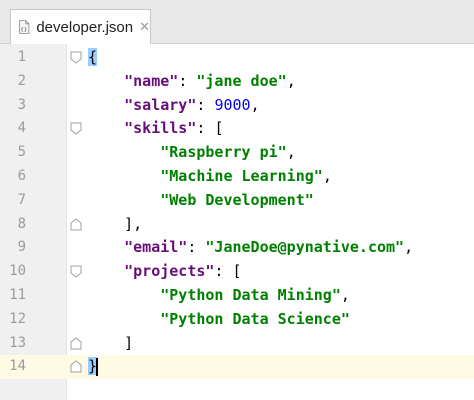  What do you see at coordinates (21, 247) in the screenshot?
I see `line-number: 9` at bounding box center [21, 247].